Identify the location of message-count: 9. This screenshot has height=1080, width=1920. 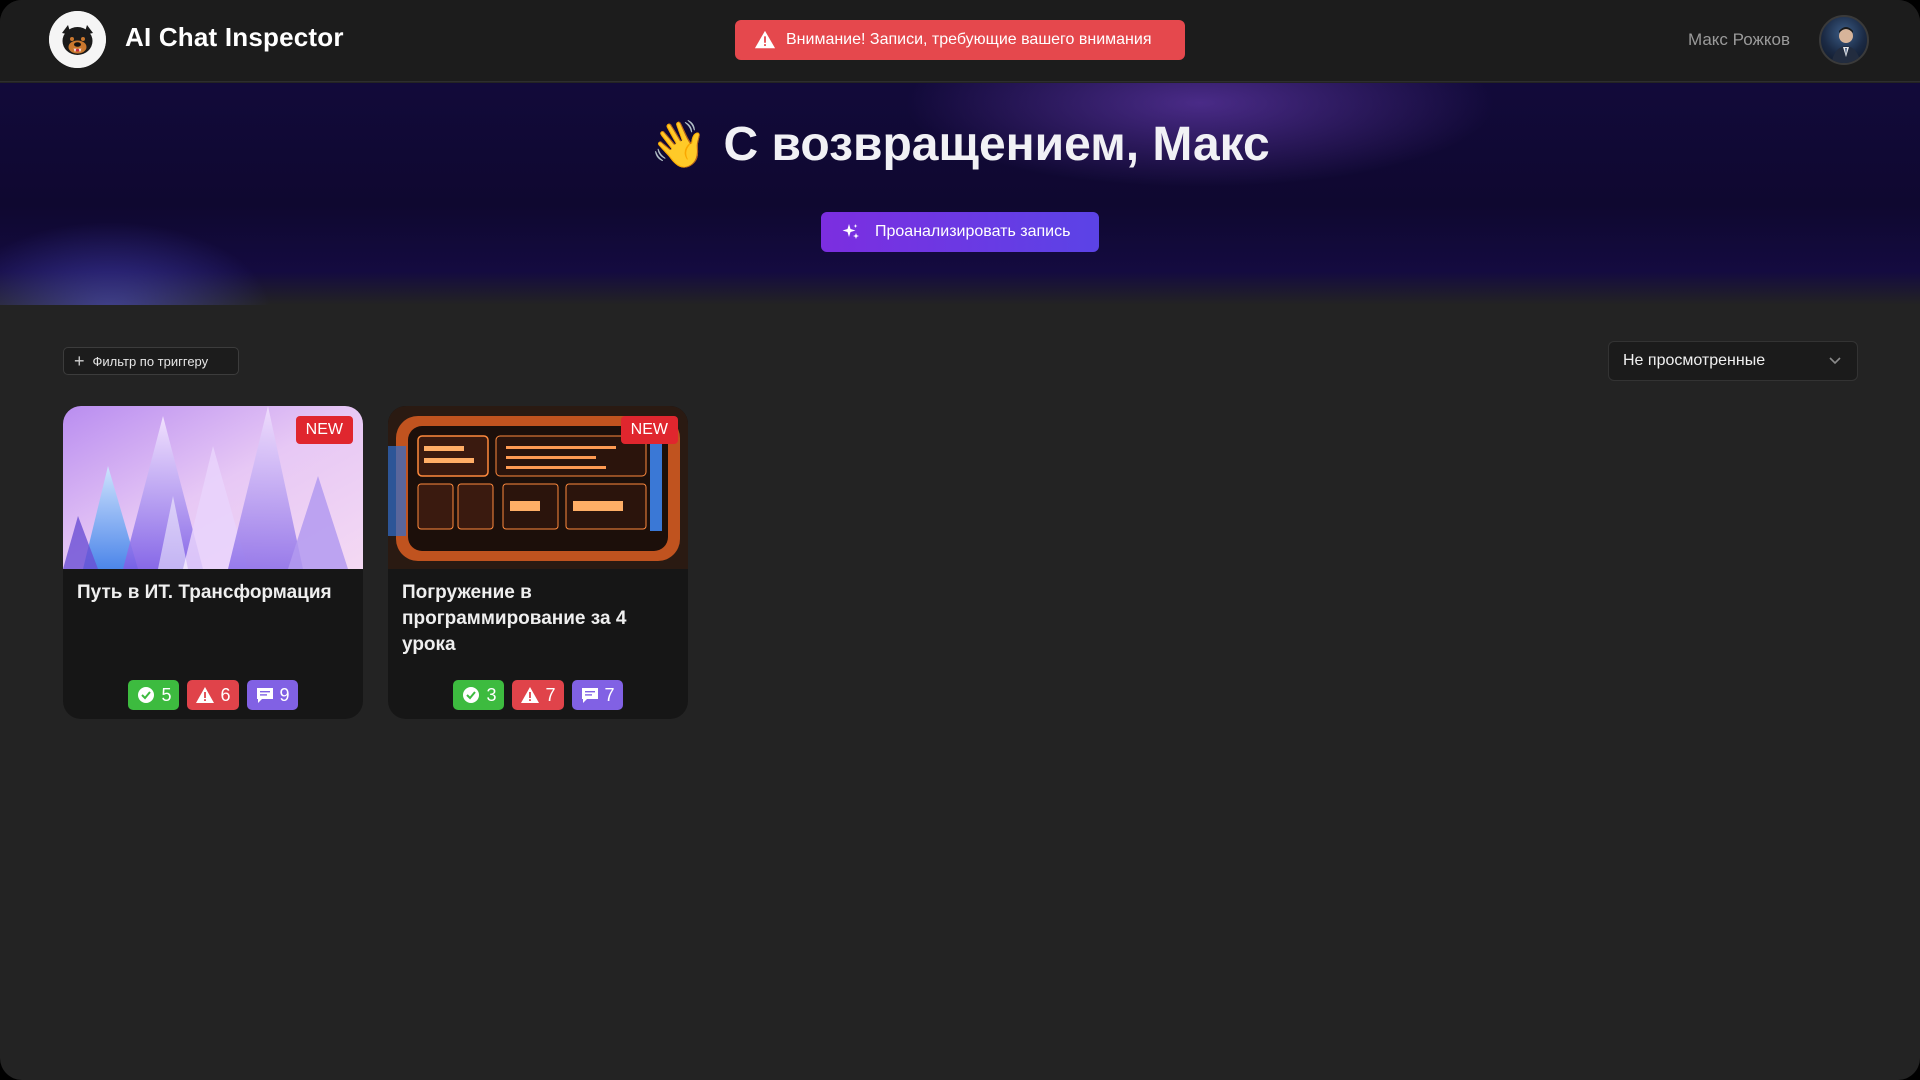
(284, 694).